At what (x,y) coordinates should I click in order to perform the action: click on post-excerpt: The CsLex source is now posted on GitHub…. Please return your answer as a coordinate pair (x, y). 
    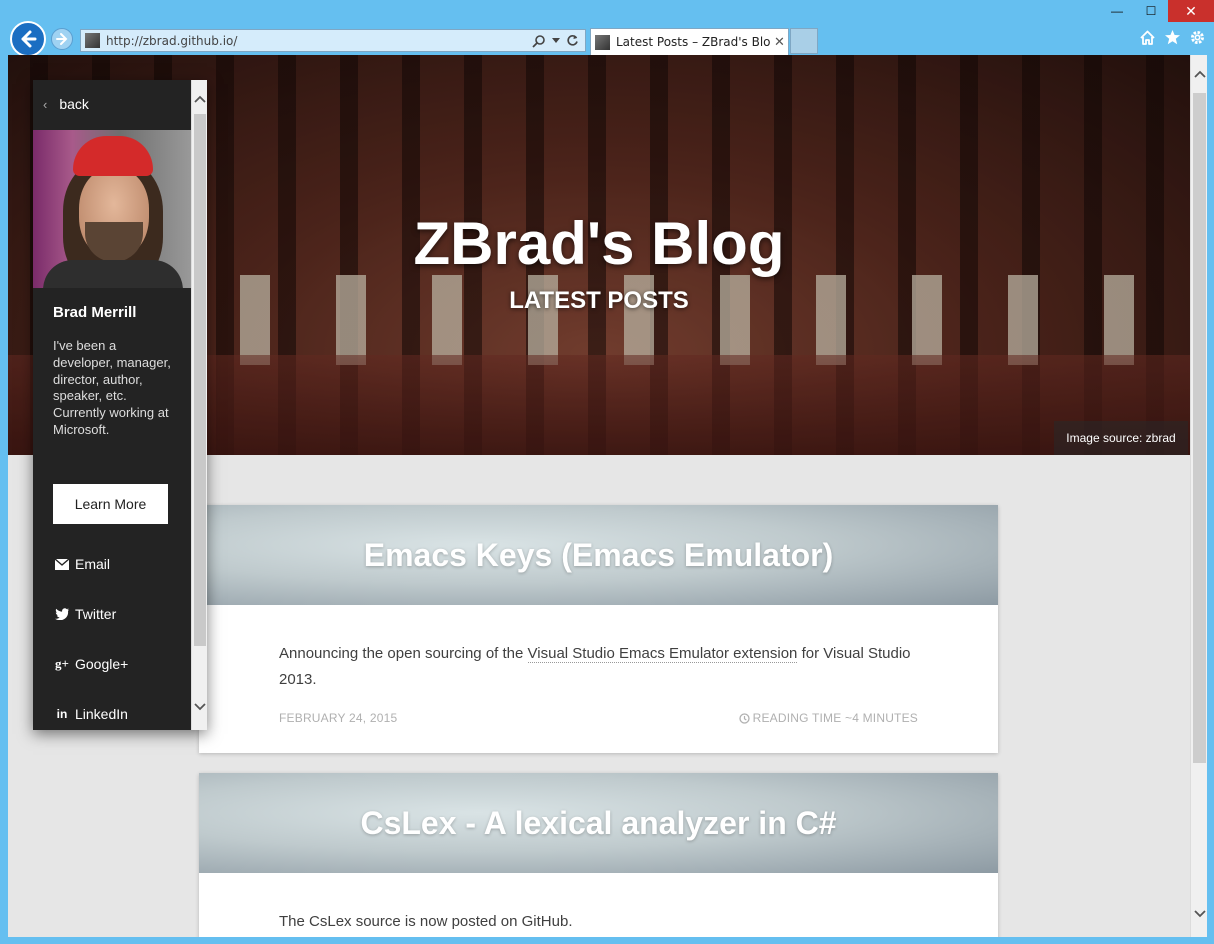
    Looking at the image, I should click on (598, 904).